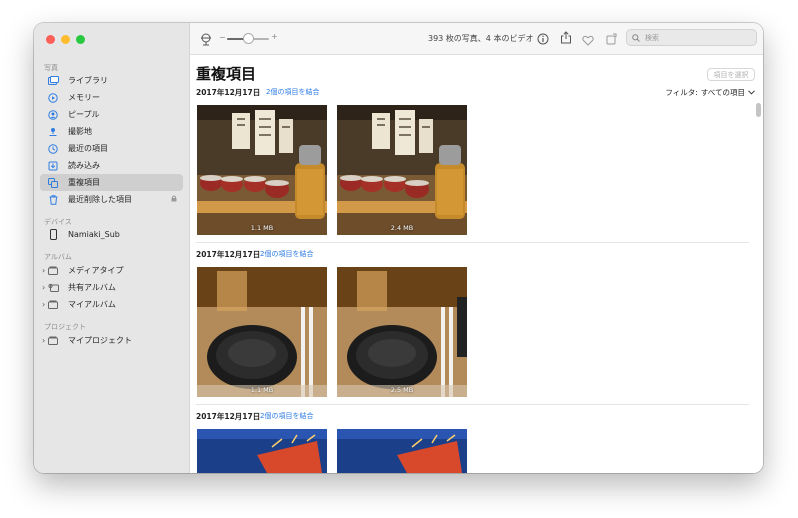  I want to click on minimize-window-button, so click(65, 39).